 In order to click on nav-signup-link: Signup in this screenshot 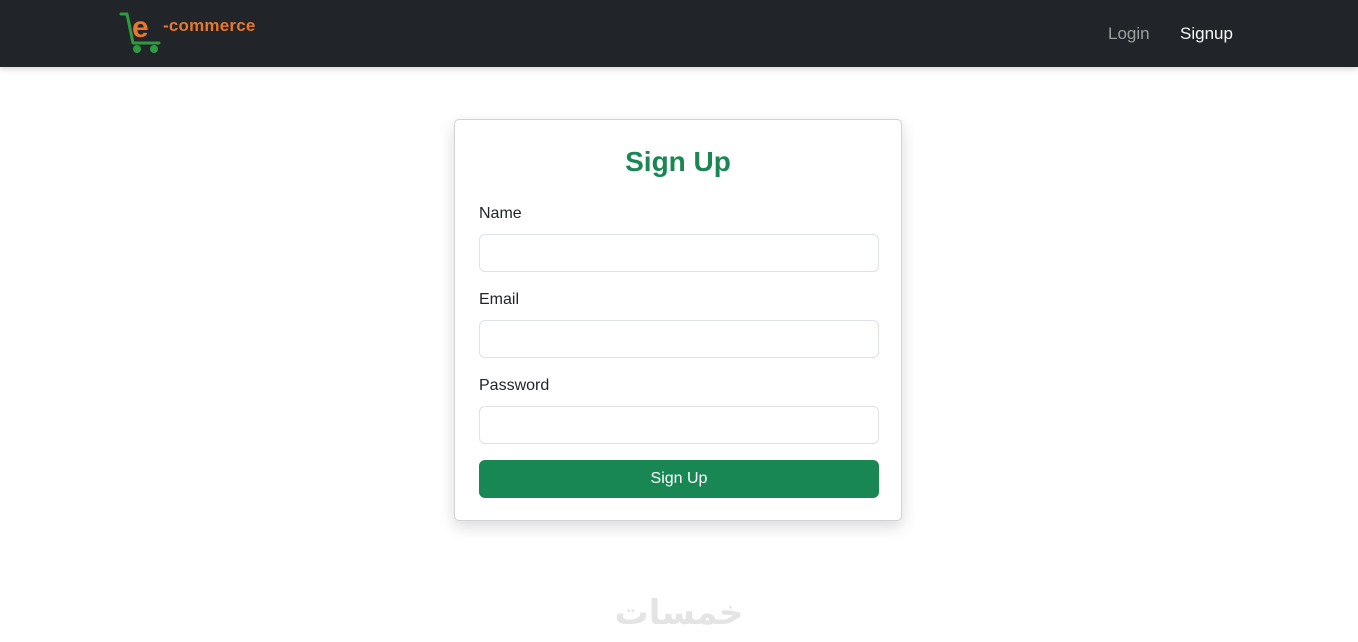, I will do `click(1206, 34)`.